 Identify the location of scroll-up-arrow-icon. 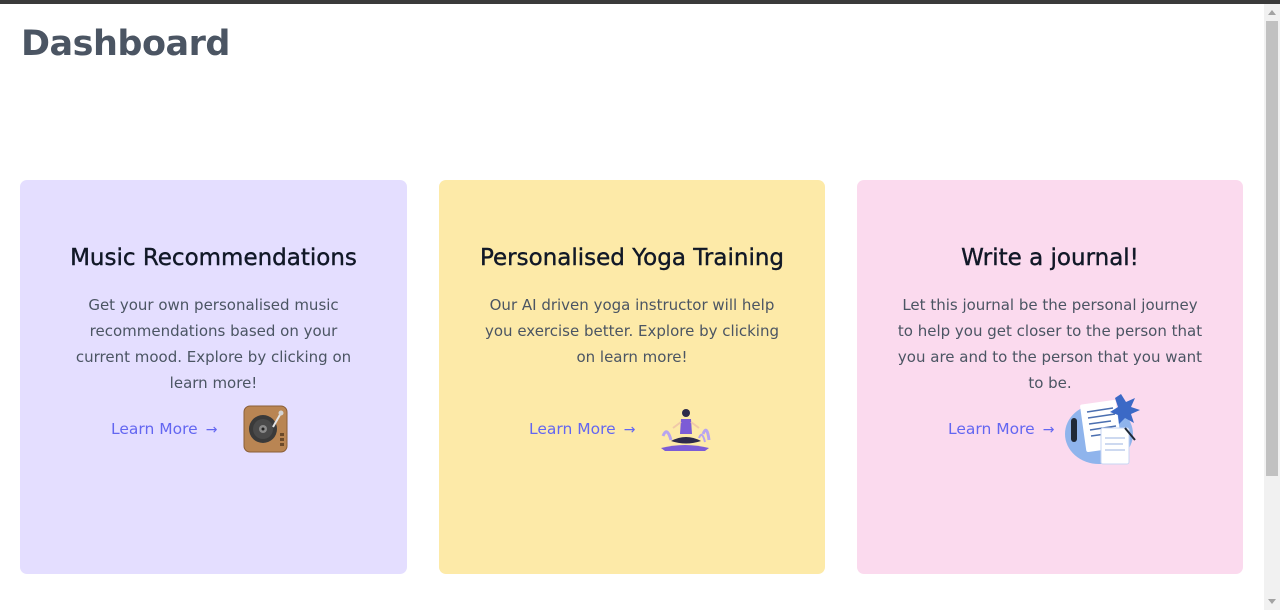
(1272, 12).